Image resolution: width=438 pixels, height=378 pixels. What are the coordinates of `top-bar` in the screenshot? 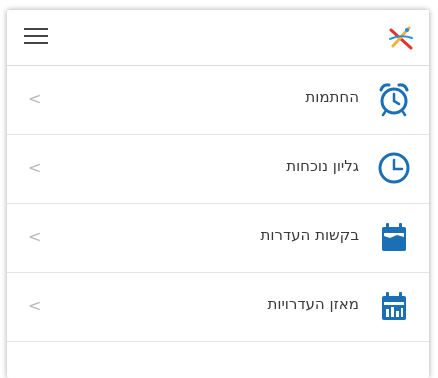 It's located at (218, 38).